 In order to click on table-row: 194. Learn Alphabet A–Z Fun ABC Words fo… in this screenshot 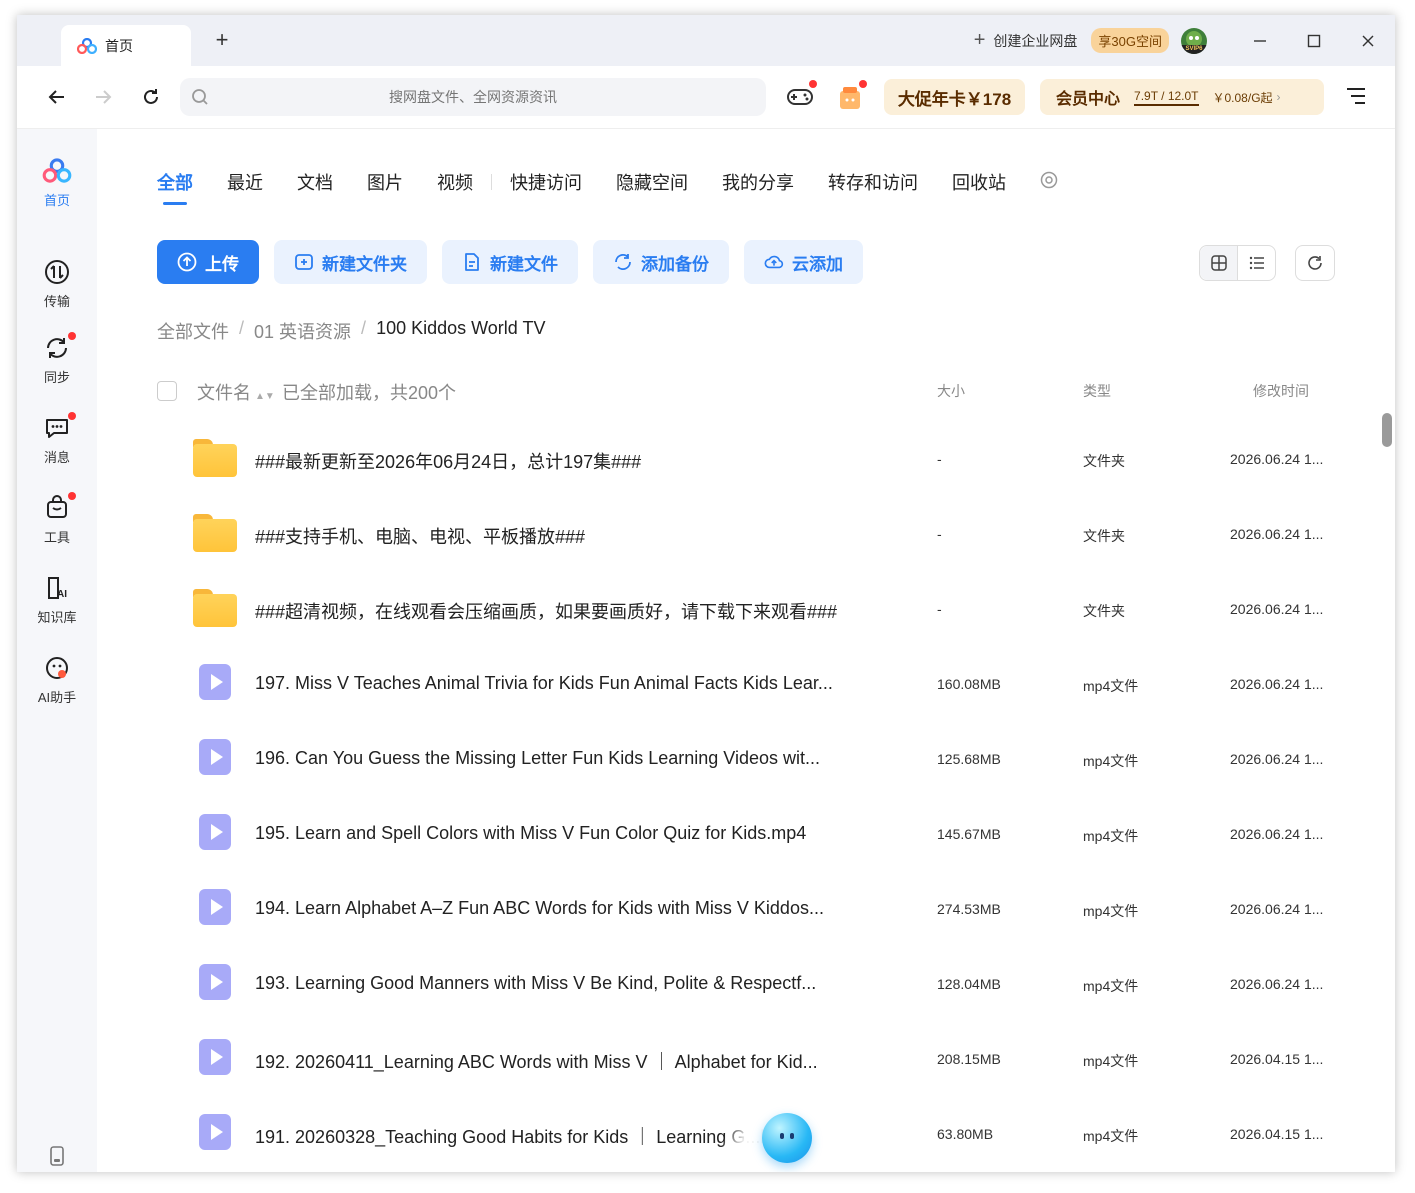, I will do `click(747, 910)`.